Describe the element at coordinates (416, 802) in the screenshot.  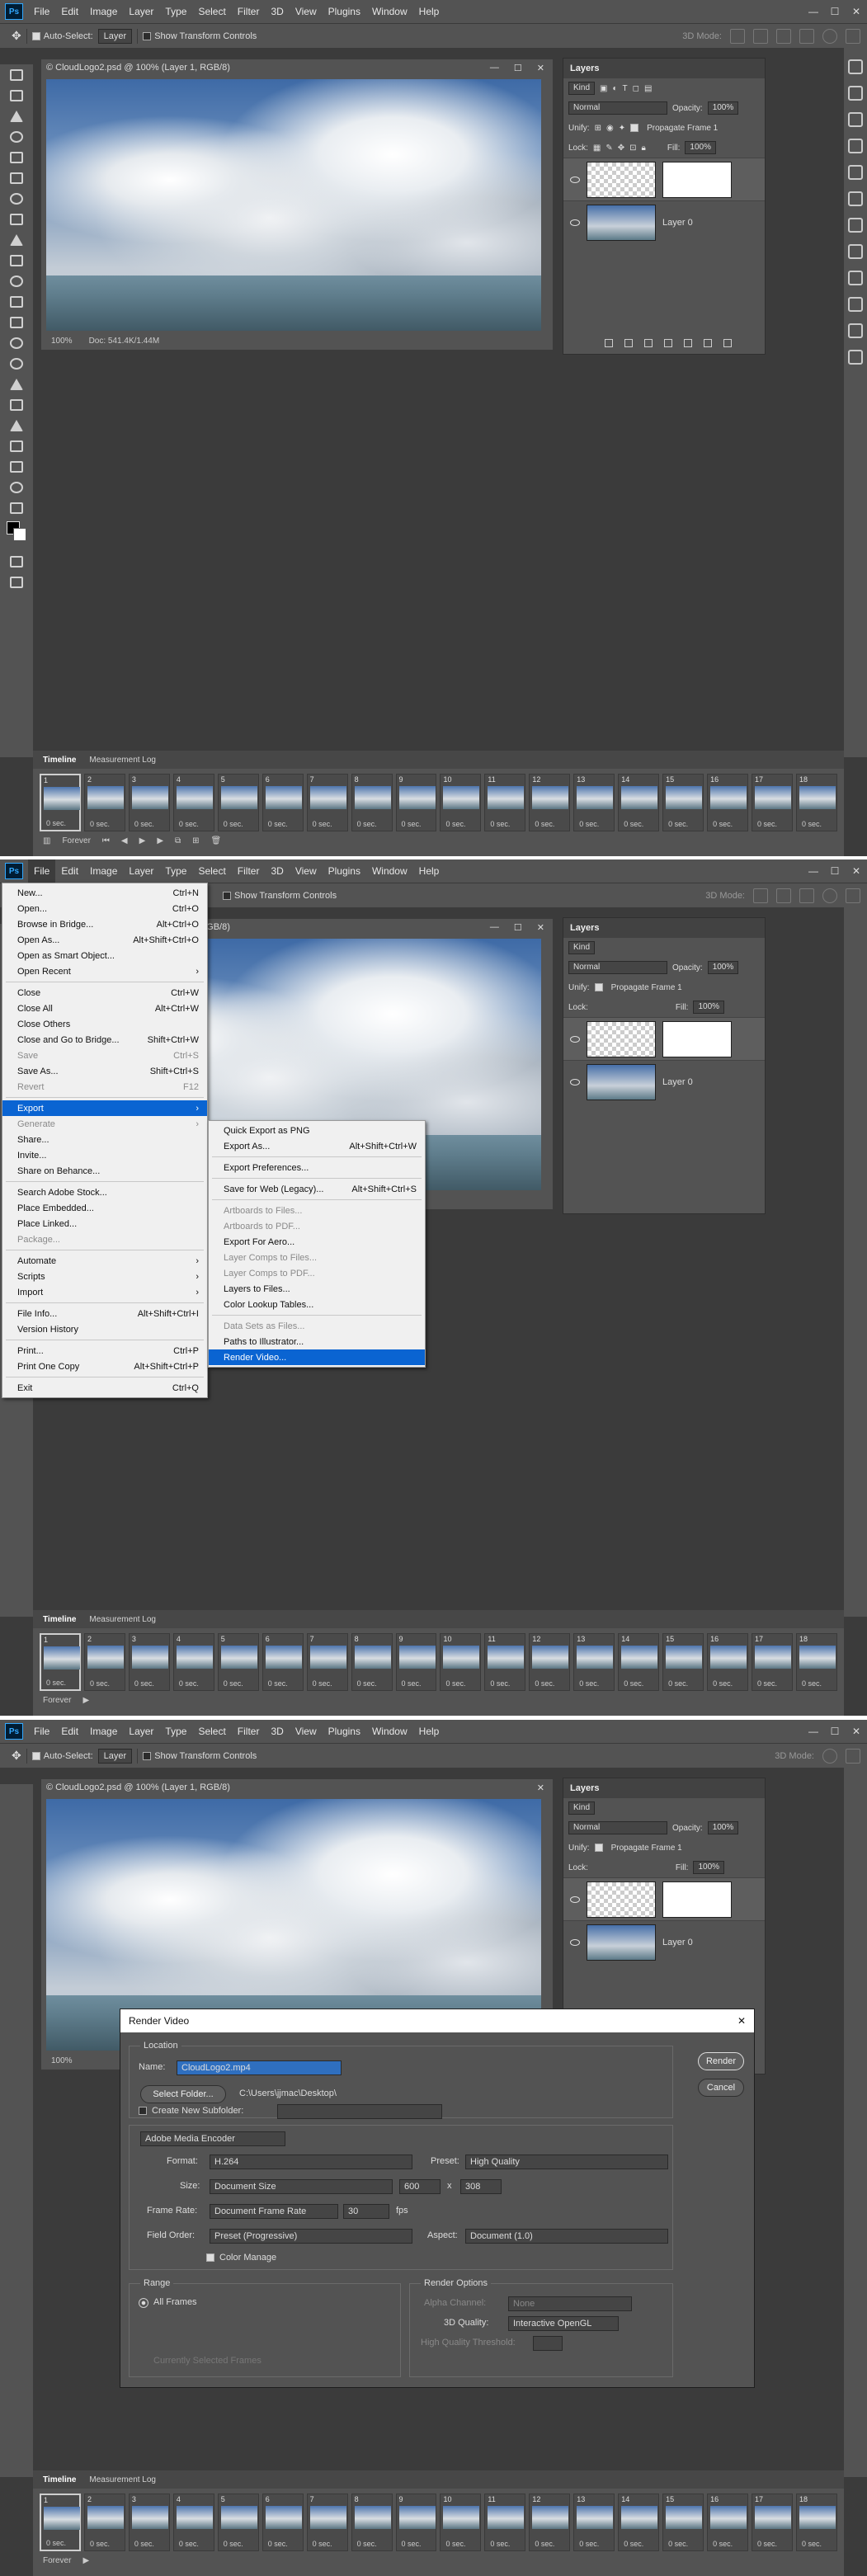
I see `timeline-frame: 90 sec.` at that location.